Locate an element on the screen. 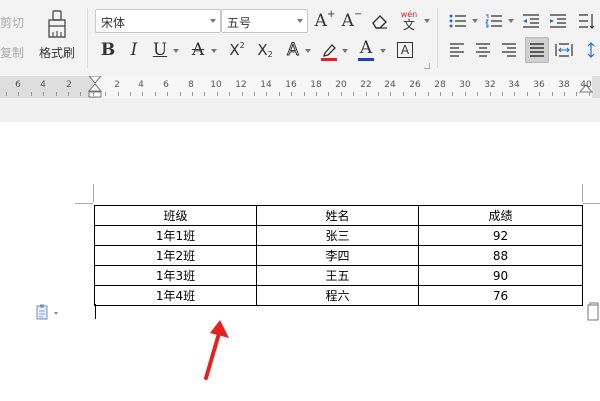  increase-indent-icon is located at coordinates (558, 21).